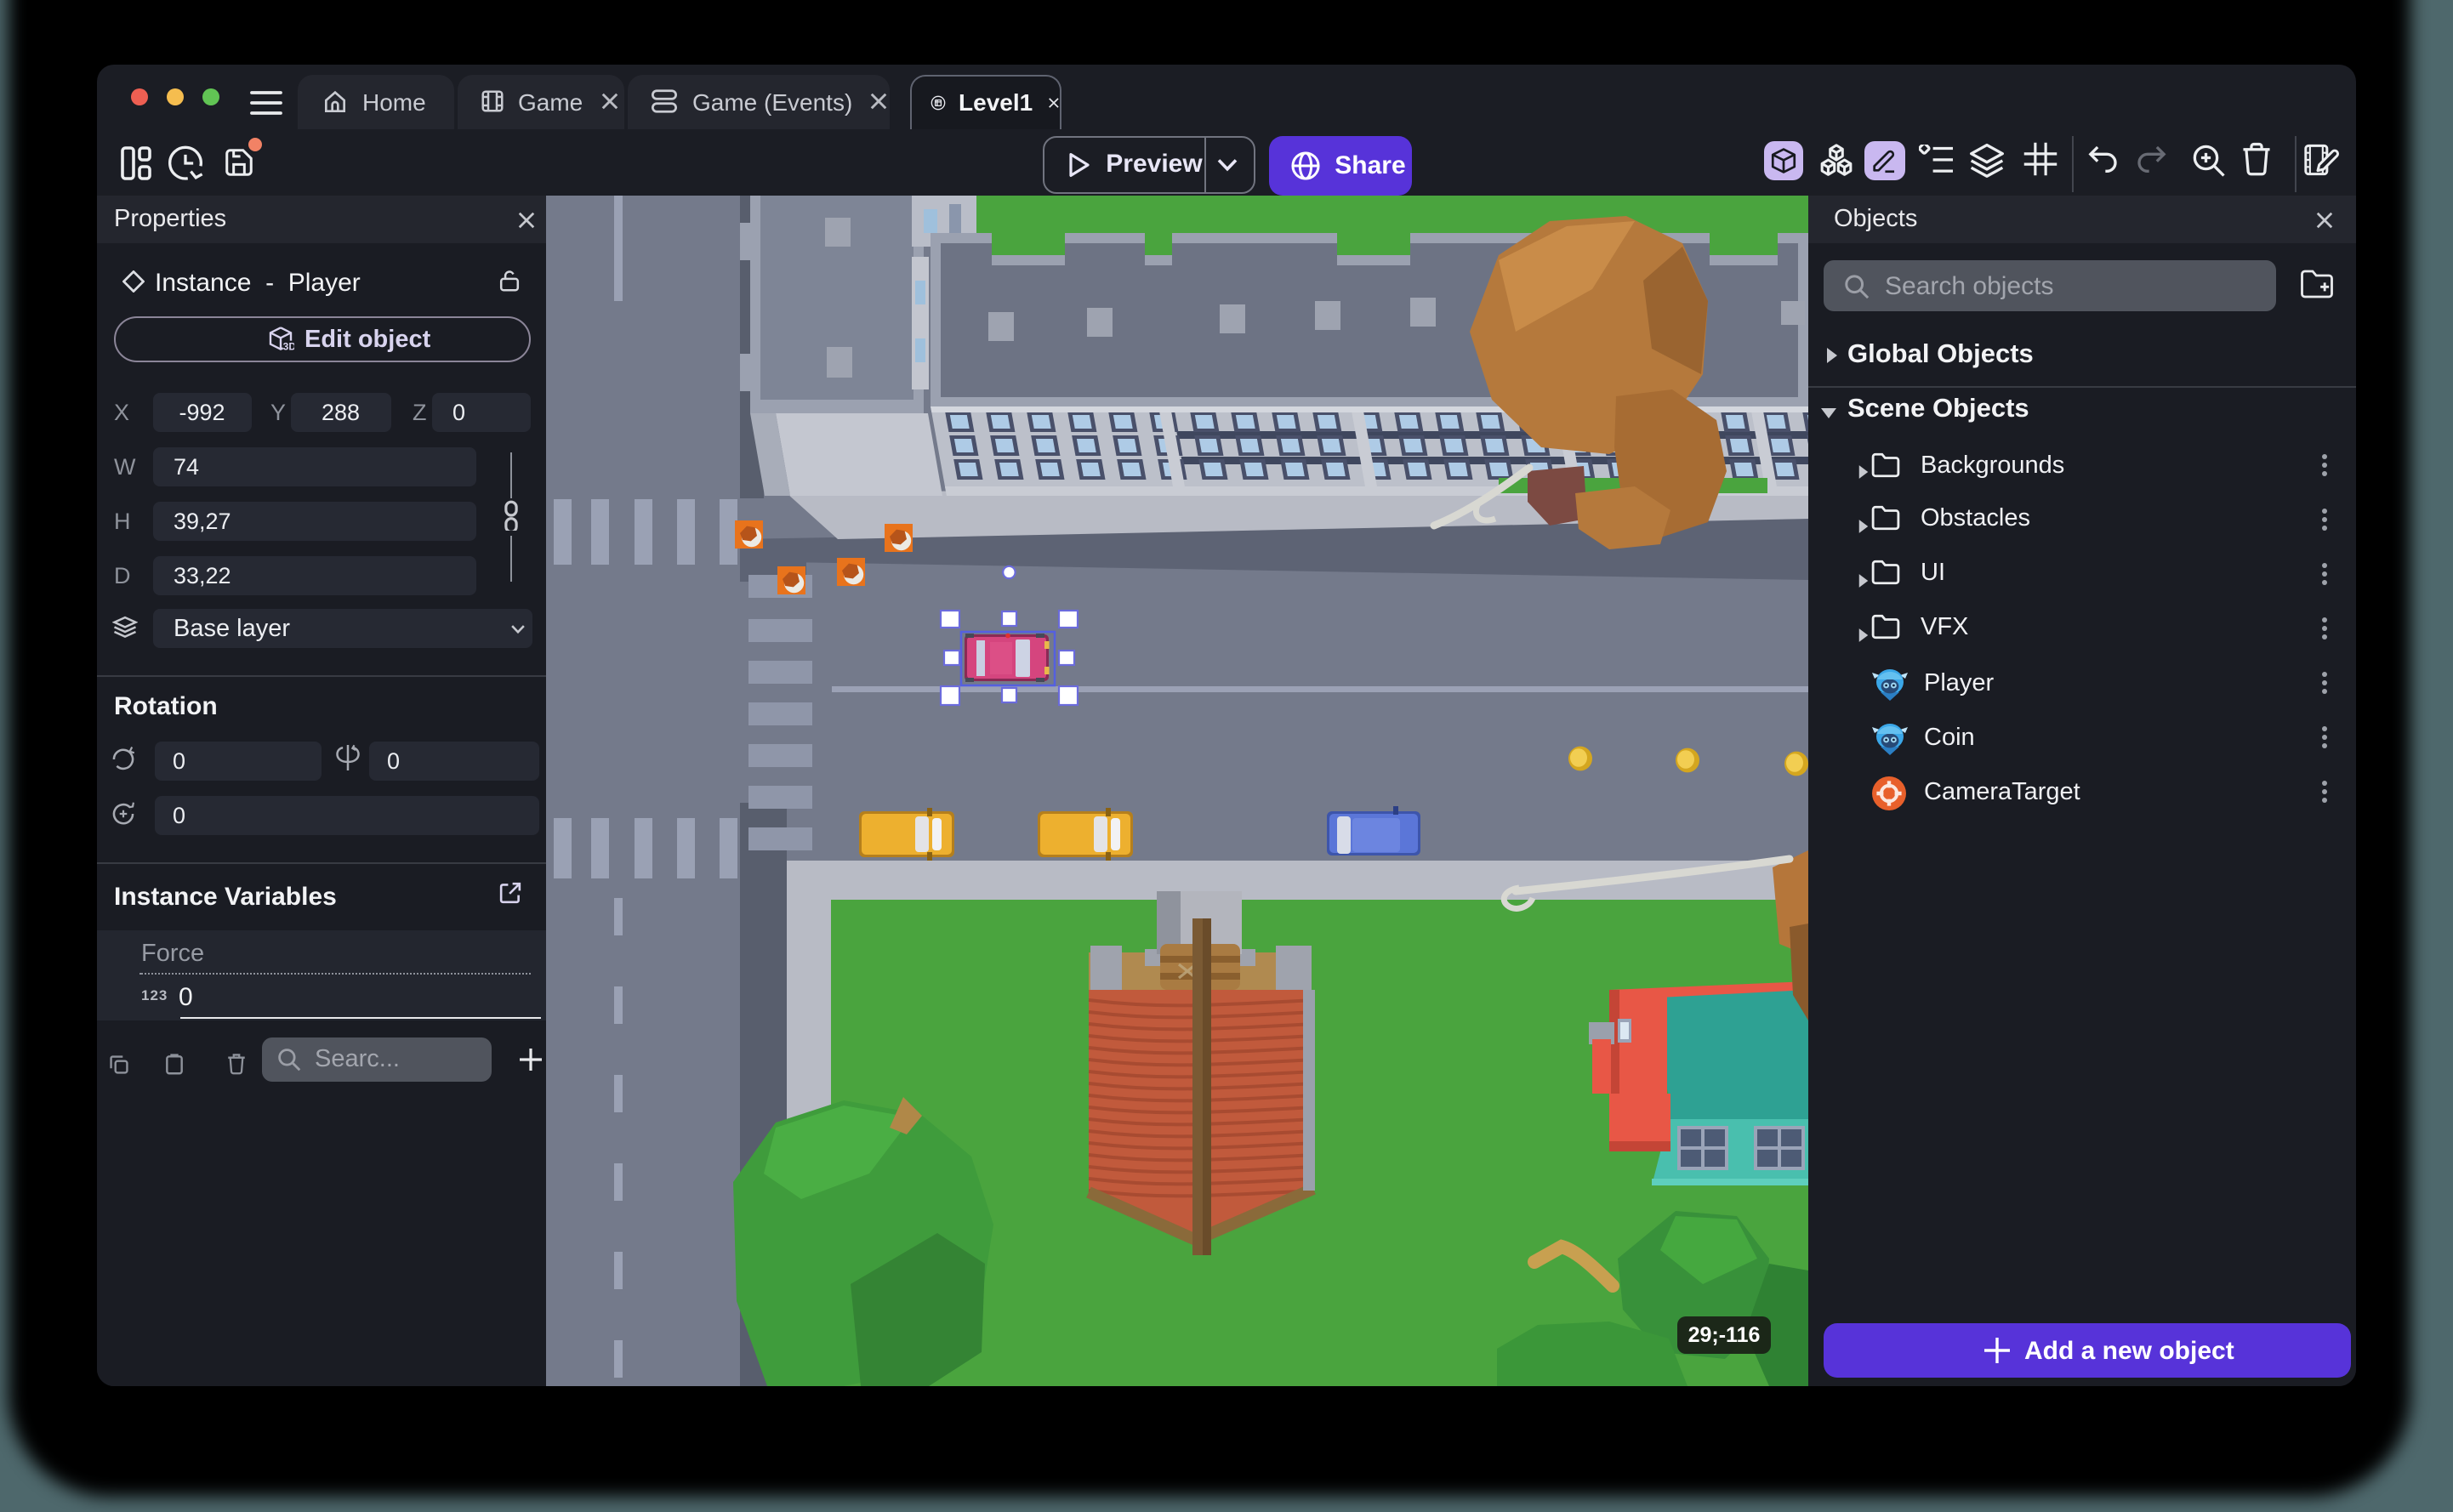 This screenshot has width=2453, height=1512. Describe the element at coordinates (1724, 1335) in the screenshot. I see `svg-text: 29;-116` at that location.